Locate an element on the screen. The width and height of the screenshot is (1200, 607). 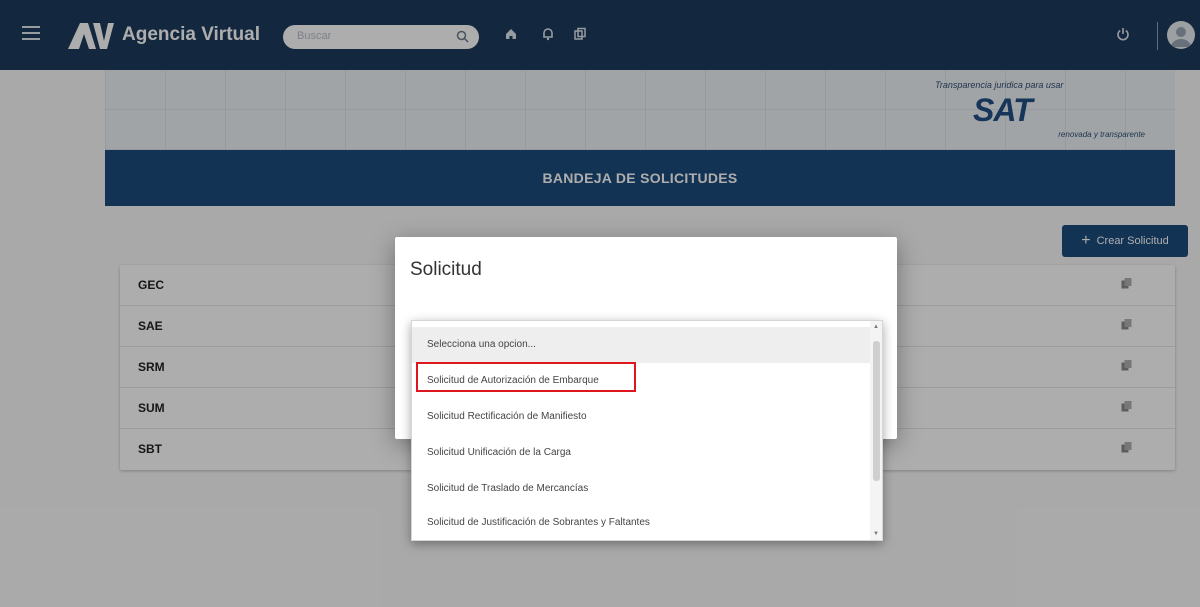
dropdown-option: Solicitud de Traslado de Mercancías is located at coordinates (641, 489).